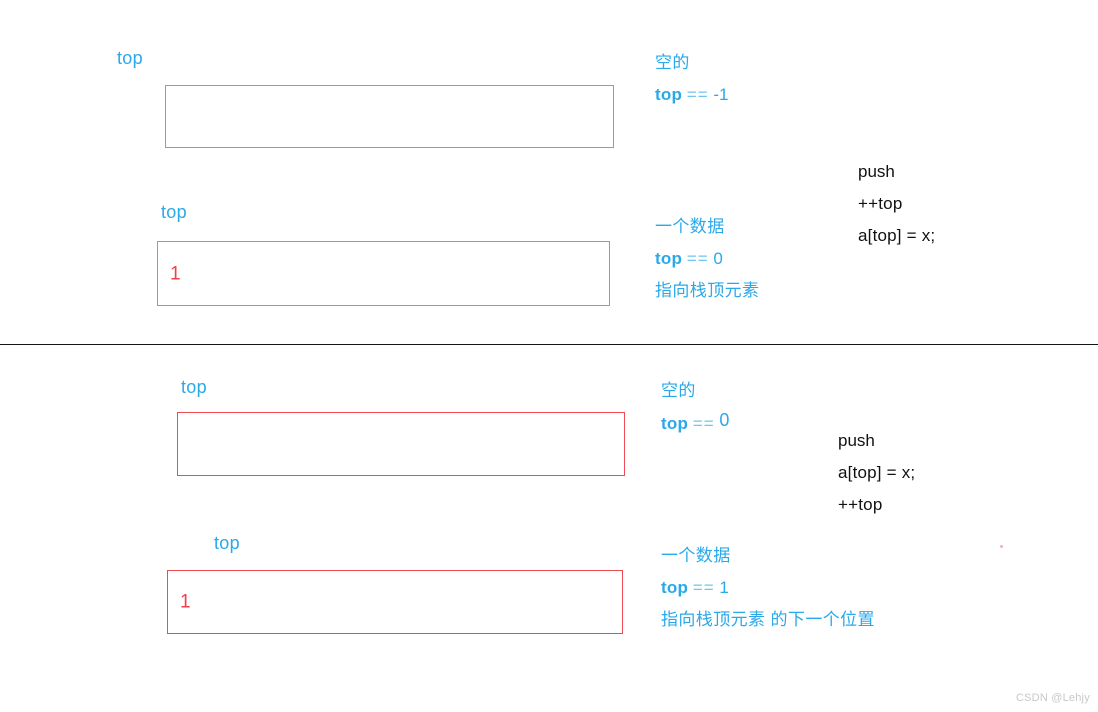  I want to click on section2-filled-stack-cell: 1, so click(185, 602).